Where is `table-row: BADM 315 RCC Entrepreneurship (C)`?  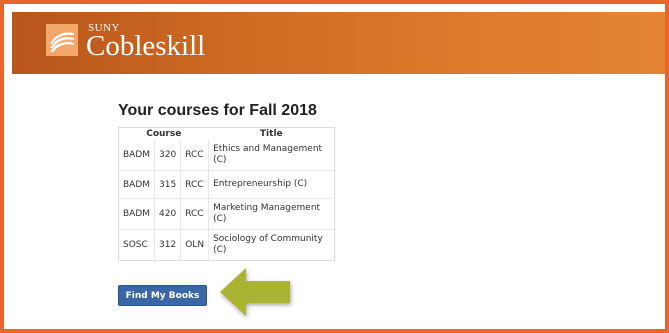
table-row: BADM 315 RCC Entrepreneurship (C) is located at coordinates (226, 184).